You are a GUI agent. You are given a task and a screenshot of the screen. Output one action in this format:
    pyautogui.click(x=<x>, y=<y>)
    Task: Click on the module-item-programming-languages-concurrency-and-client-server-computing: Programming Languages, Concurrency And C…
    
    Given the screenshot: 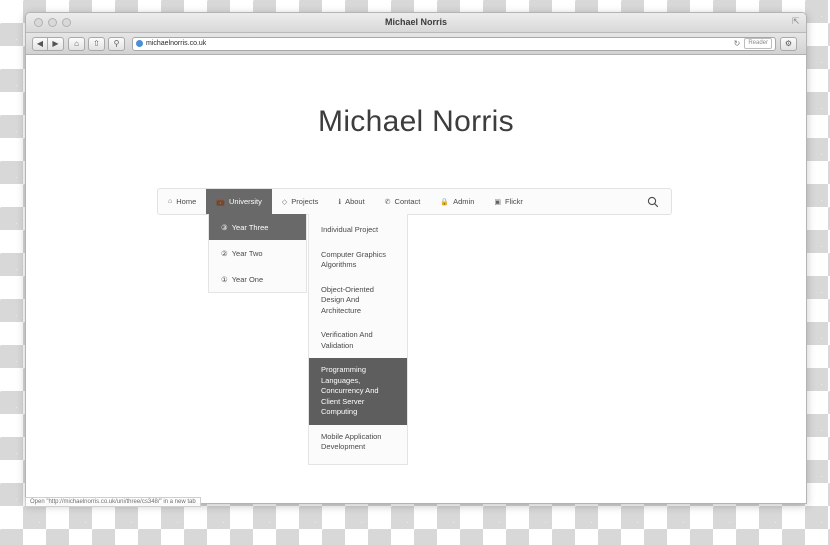 What is the action you would take?
    pyautogui.click(x=358, y=391)
    